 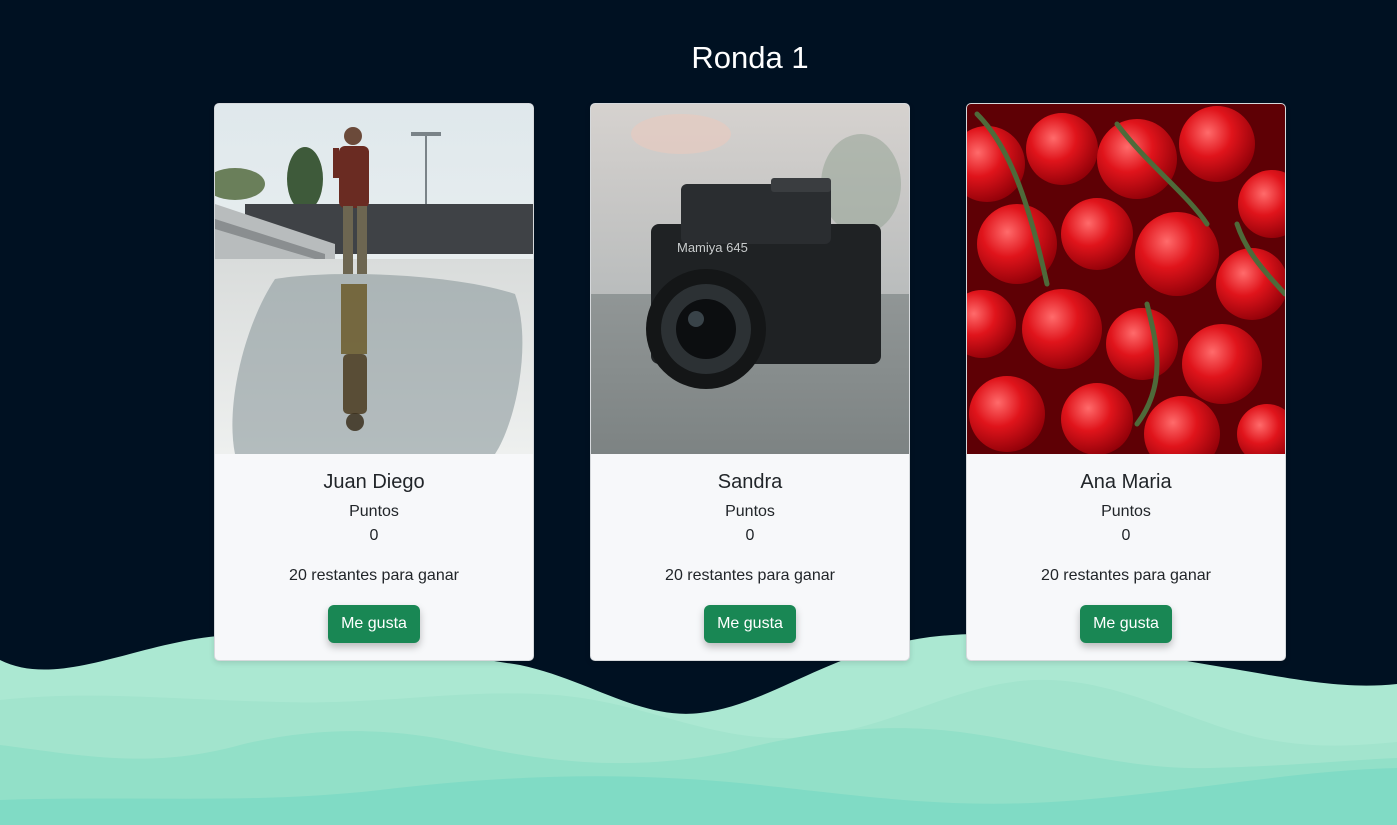 I want to click on player-name: Juan Diego, so click(x=374, y=482).